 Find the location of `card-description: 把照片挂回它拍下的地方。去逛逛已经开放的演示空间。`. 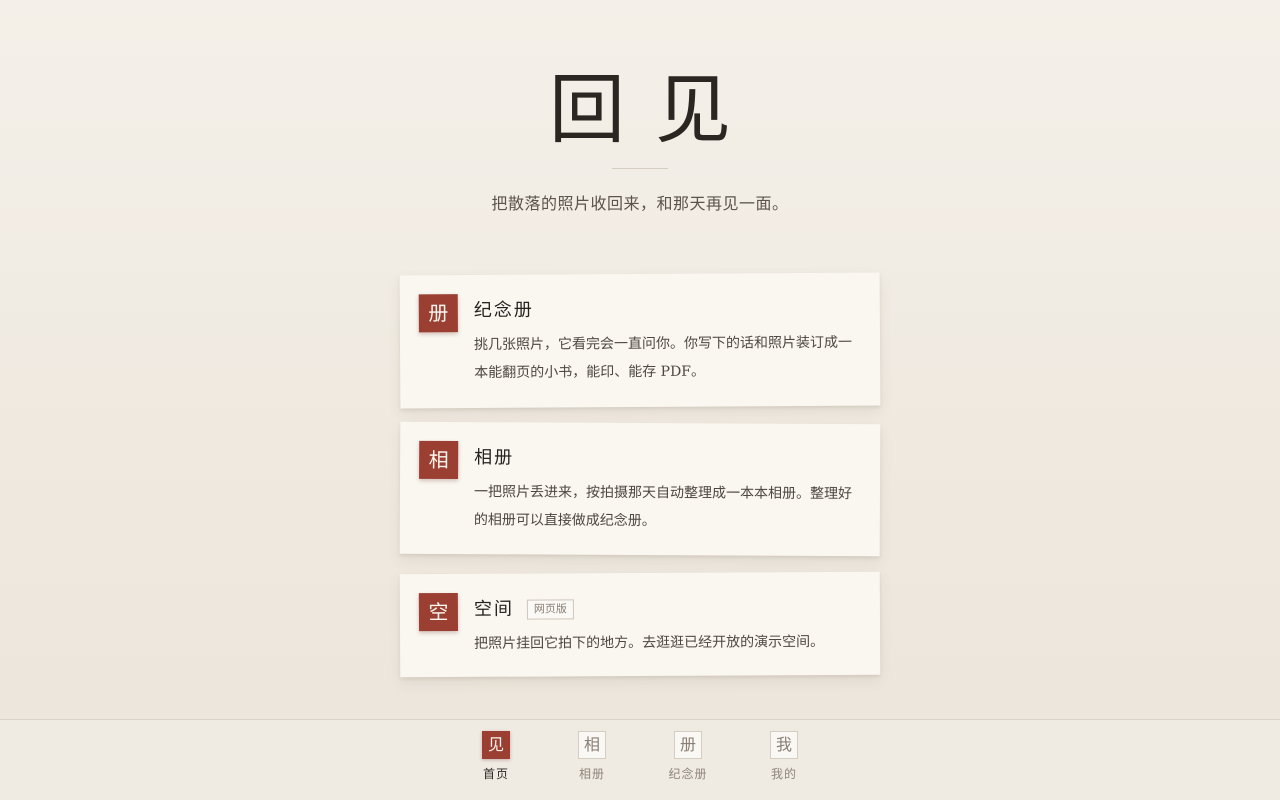

card-description: 把照片挂回它拍下的地方。去逛逛已经开放的演示空间。 is located at coordinates (649, 643).